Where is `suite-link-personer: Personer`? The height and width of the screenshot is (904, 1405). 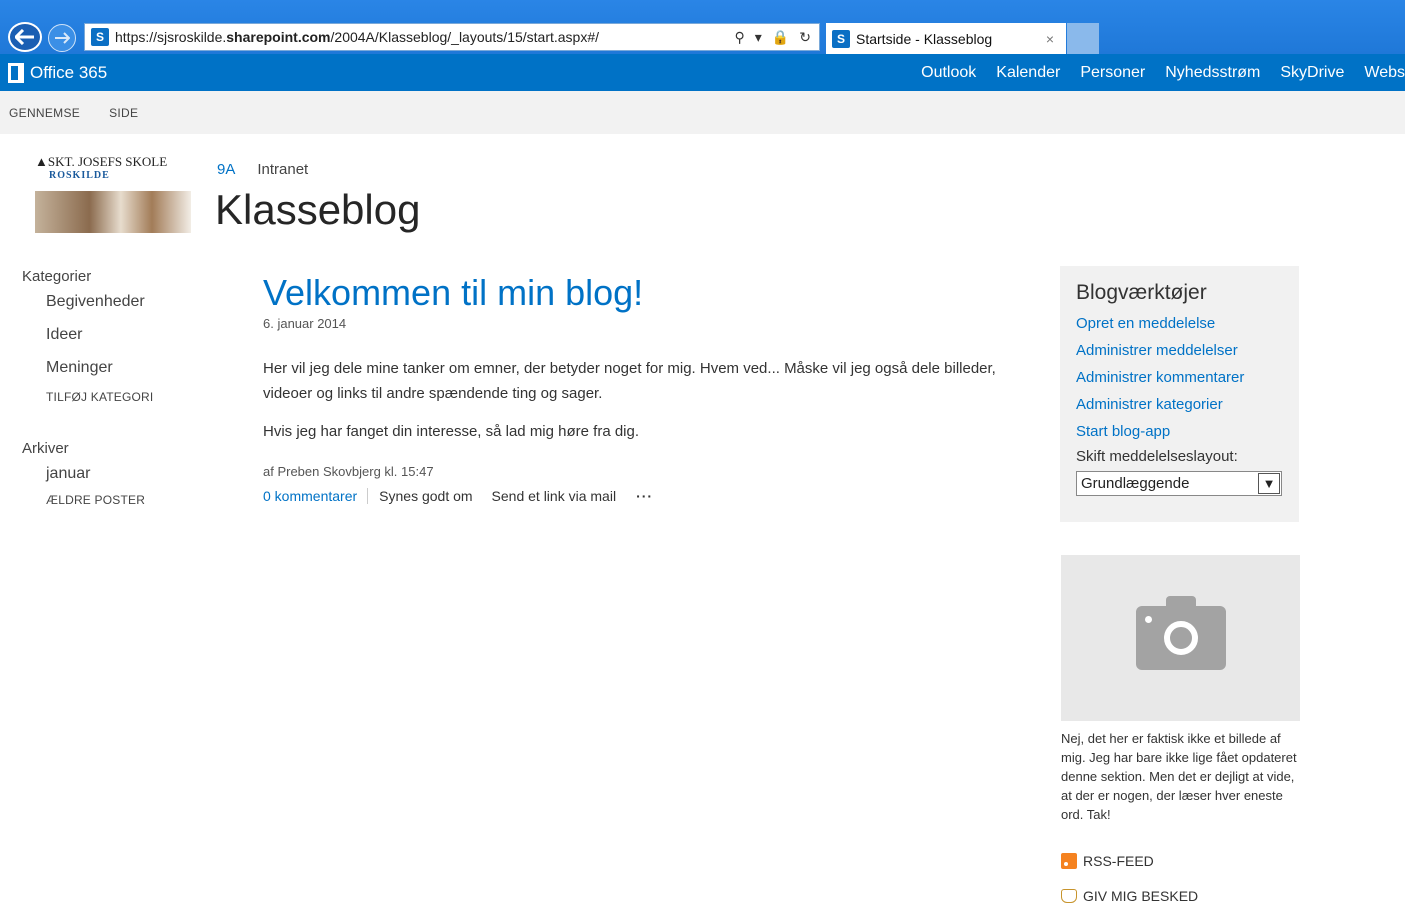
suite-link-personer: Personer is located at coordinates (1112, 73).